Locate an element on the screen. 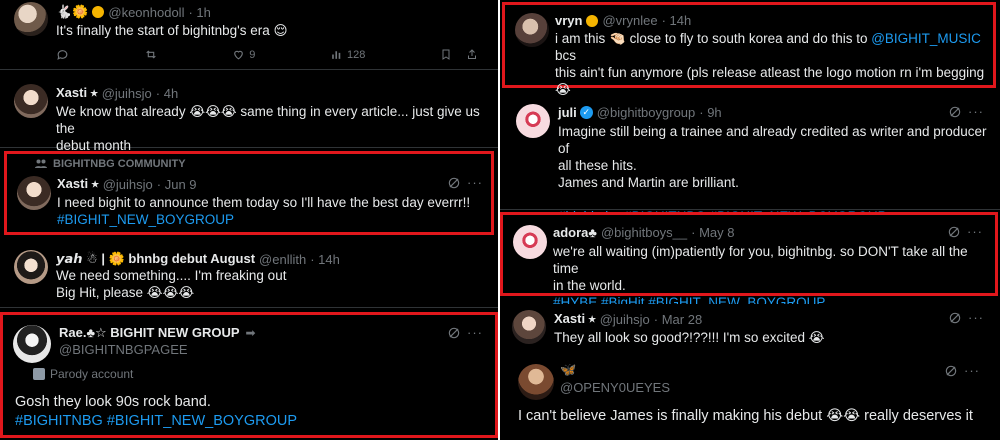 The image size is (1000, 440). views-count: 128 is located at coordinates (356, 54).